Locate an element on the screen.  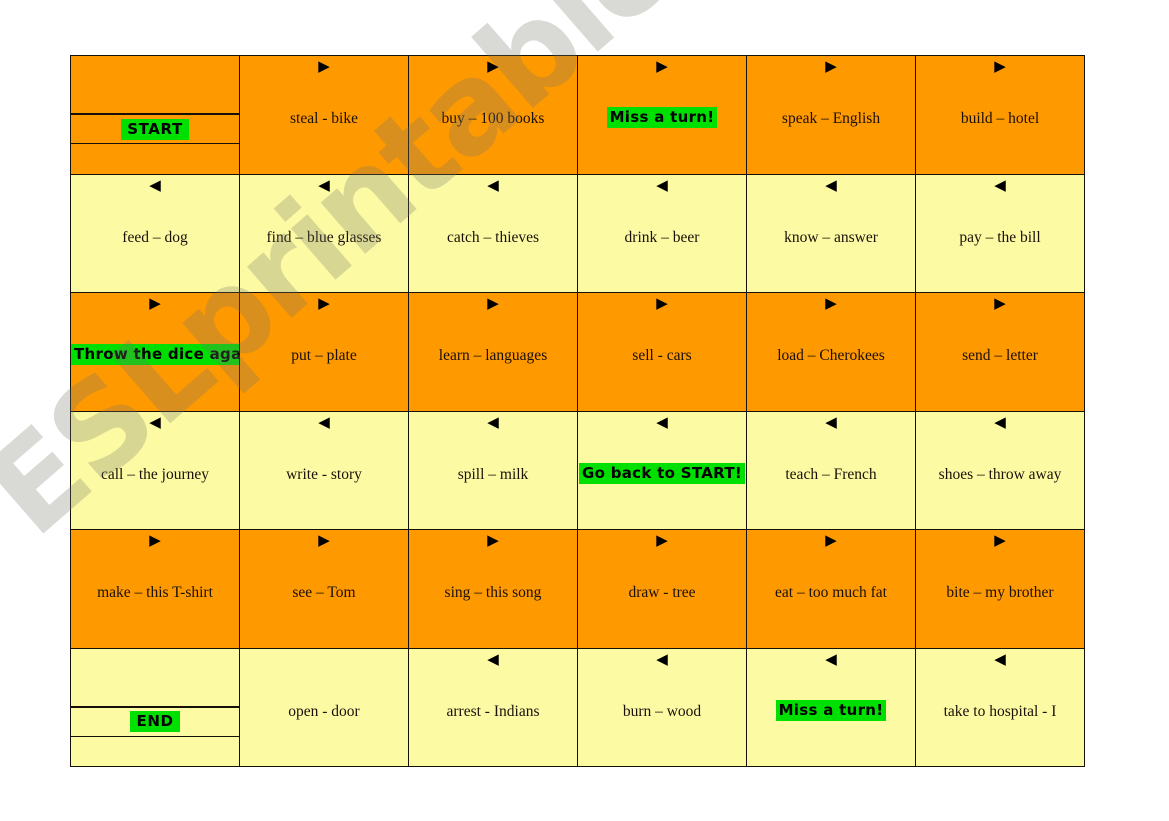
board-cell: ▶ sell - cars is located at coordinates (662, 352).